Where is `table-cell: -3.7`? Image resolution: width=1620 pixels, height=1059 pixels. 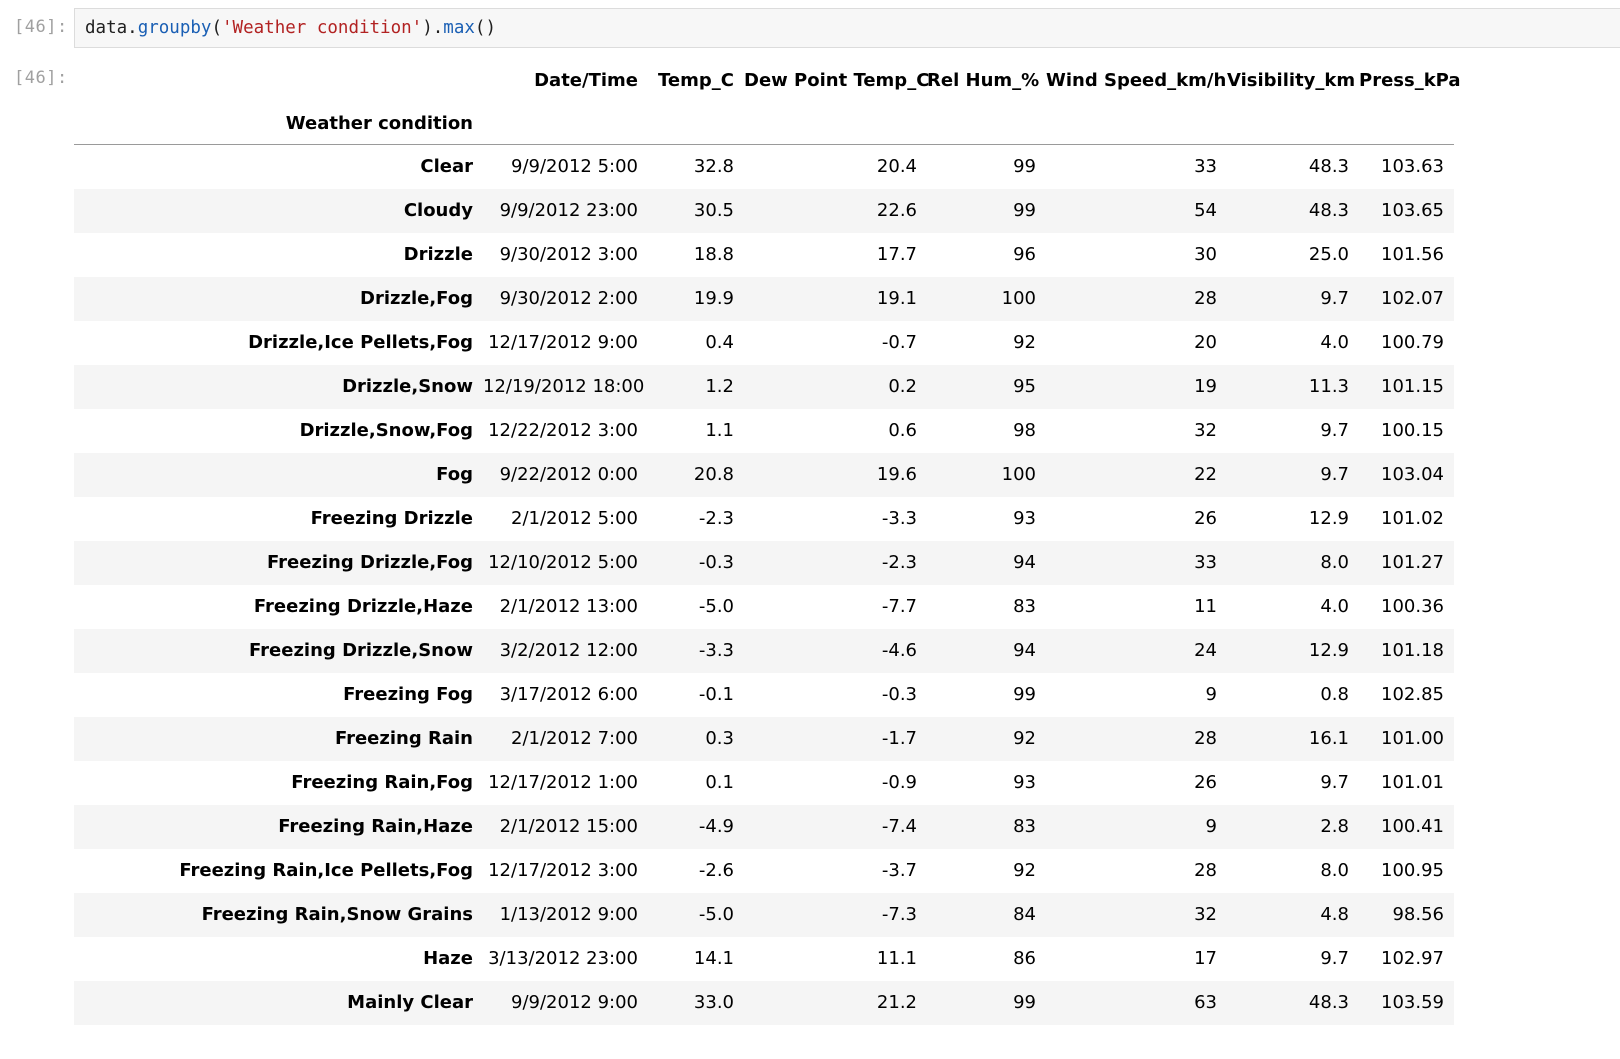
table-cell: -3.7 is located at coordinates (899, 870).